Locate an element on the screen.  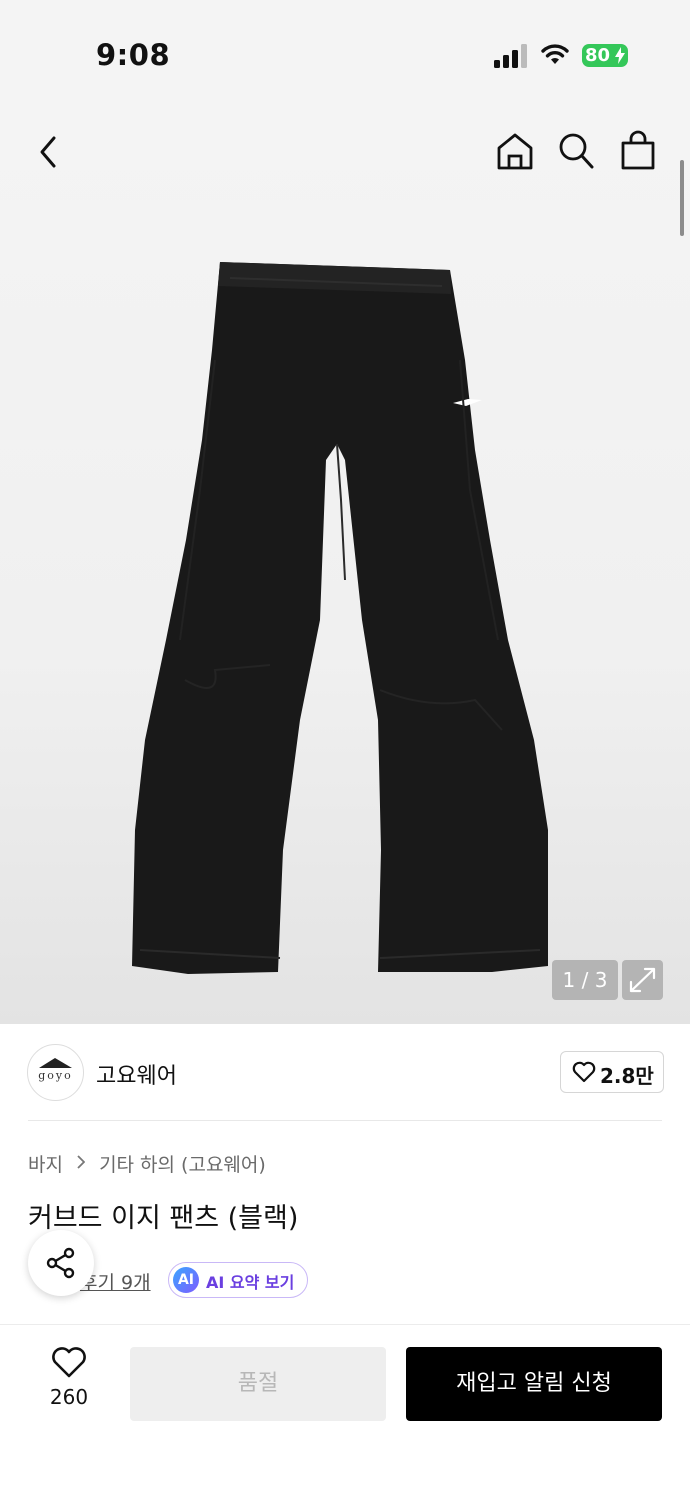
bottom-action-bar: 260 품절 재입고 알림 신청 is located at coordinates (345, 1412).